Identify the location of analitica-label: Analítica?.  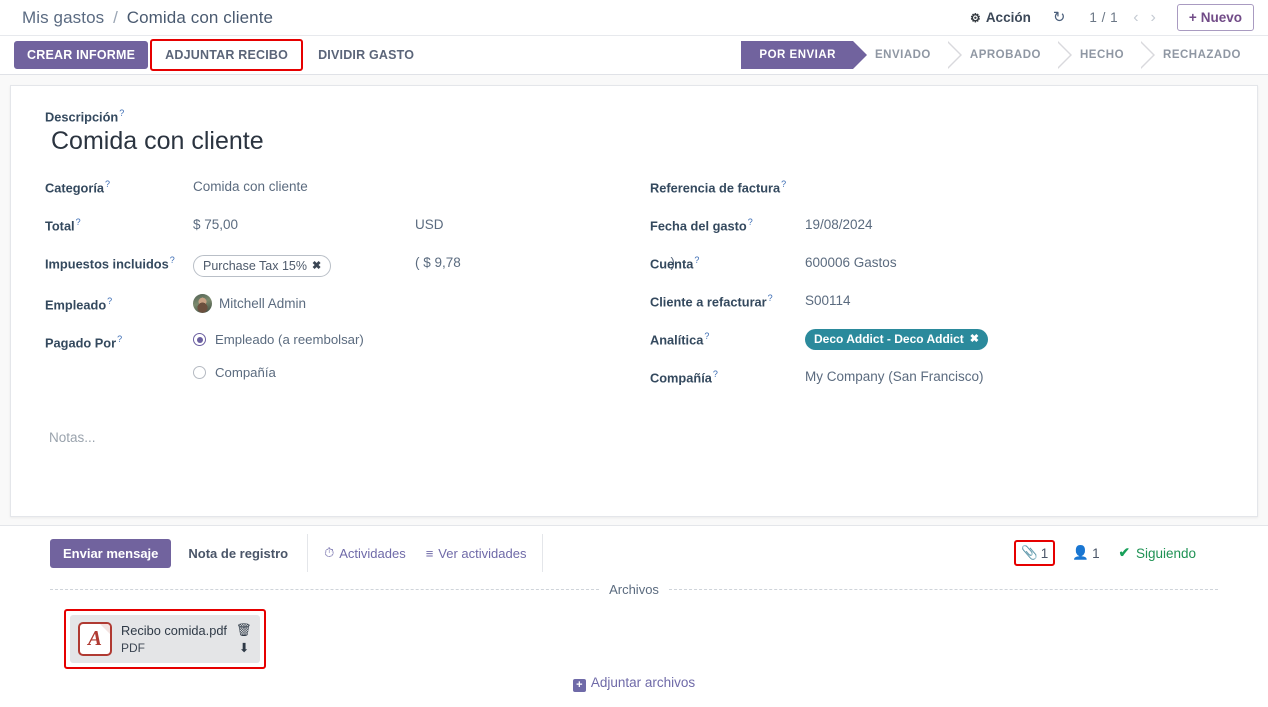
(727, 337).